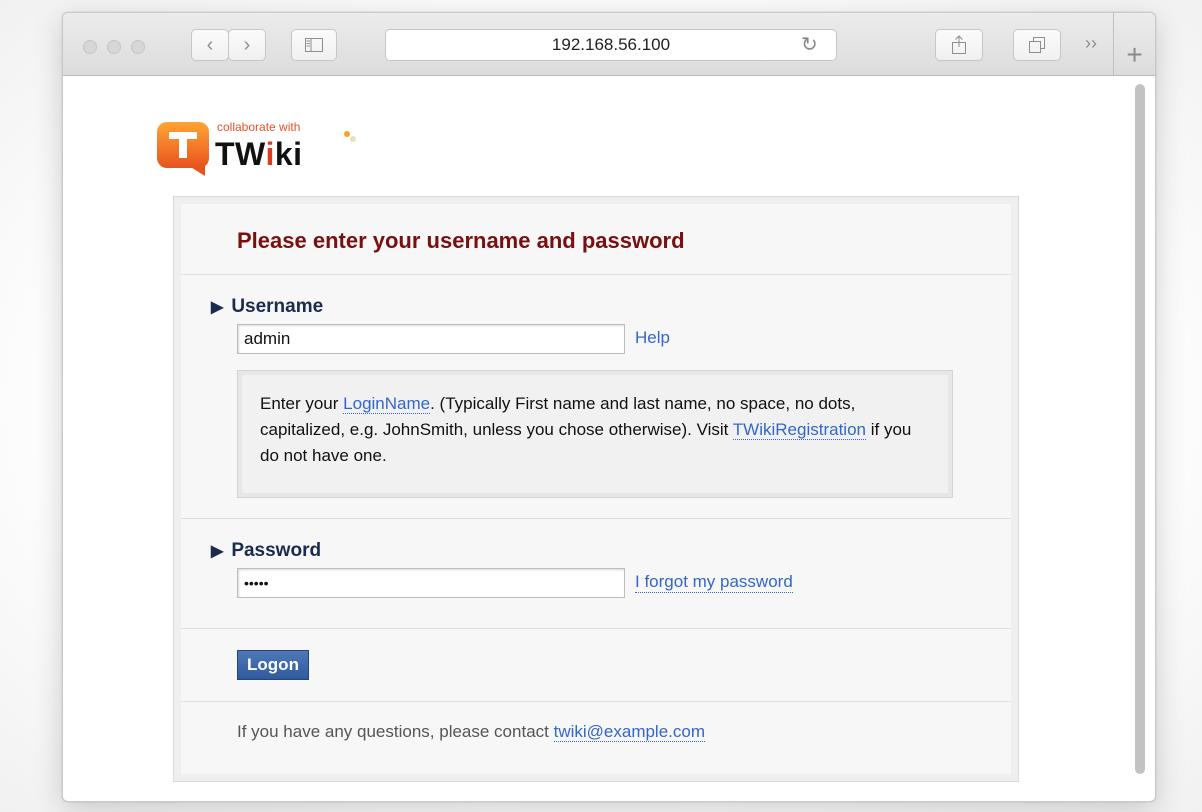 The width and height of the screenshot is (1202, 812). I want to click on password-label: ▶ Password, so click(266, 551).